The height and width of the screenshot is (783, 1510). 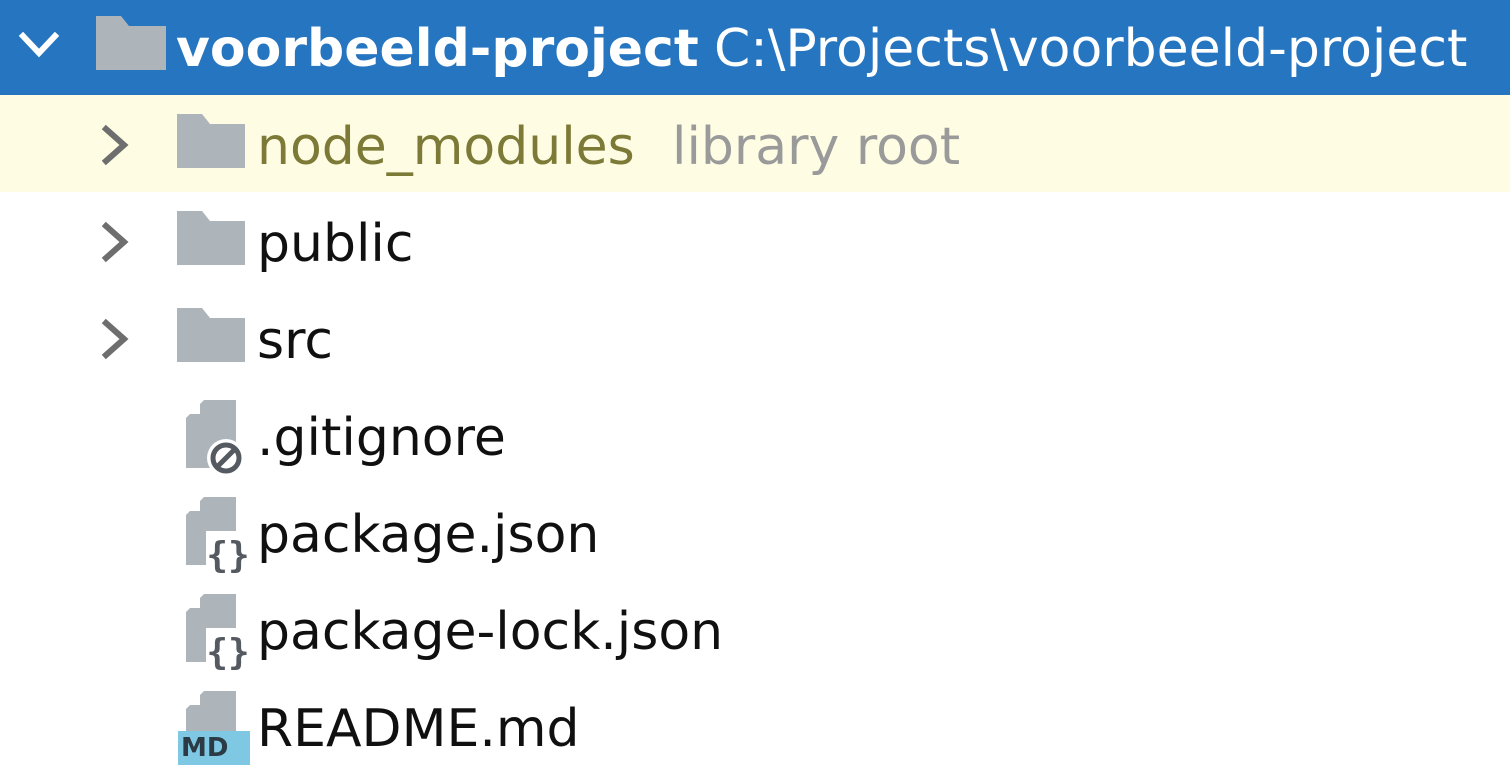 I want to click on tree-item-label: README.md, so click(x=418, y=729).